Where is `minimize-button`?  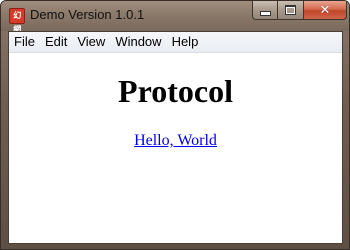
minimize-button is located at coordinates (265, 10).